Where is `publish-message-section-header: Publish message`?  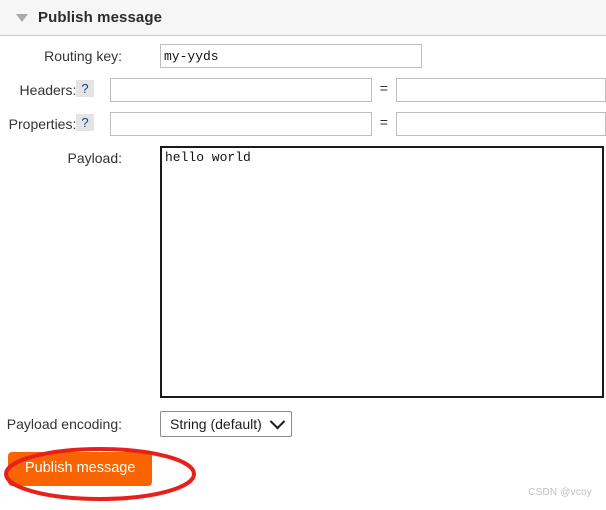 publish-message-section-header: Publish message is located at coordinates (303, 18).